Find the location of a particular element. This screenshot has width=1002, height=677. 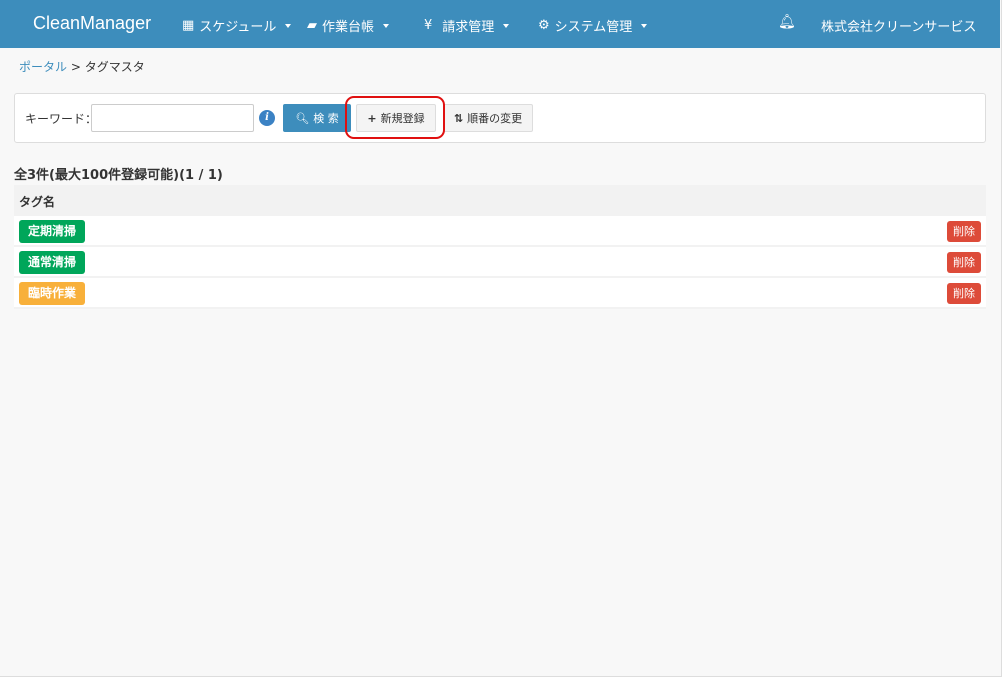

menu-work-ledger: ▰ 作業台帳 is located at coordinates (348, 25).